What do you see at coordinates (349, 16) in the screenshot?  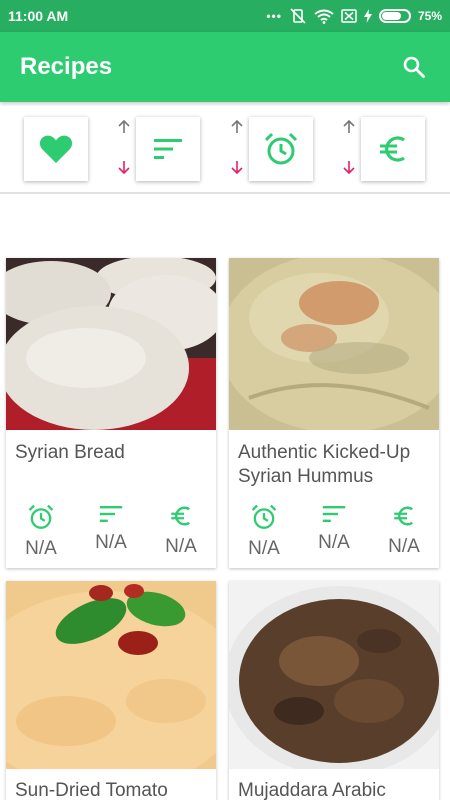 I see `no-sim-icon` at bounding box center [349, 16].